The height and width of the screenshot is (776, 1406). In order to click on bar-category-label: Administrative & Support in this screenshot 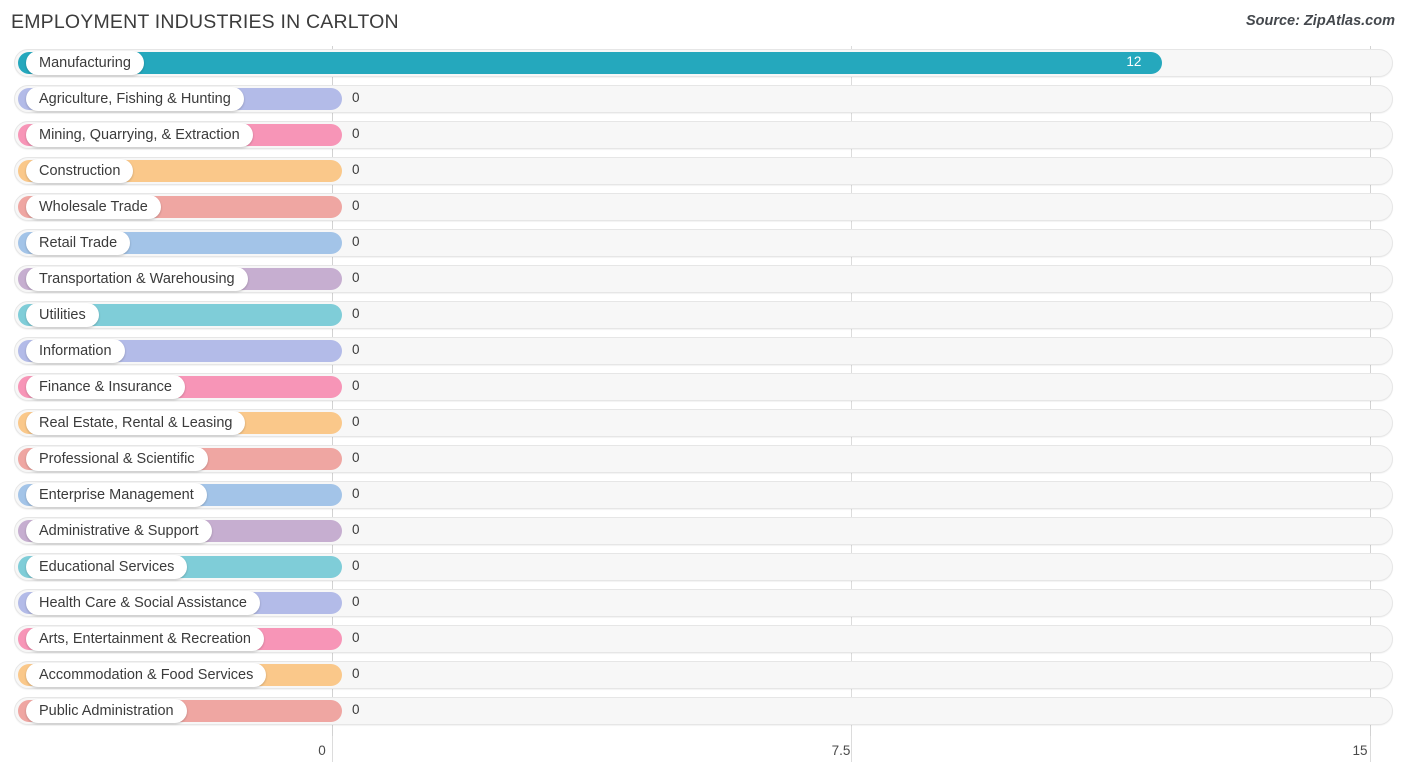, I will do `click(119, 531)`.